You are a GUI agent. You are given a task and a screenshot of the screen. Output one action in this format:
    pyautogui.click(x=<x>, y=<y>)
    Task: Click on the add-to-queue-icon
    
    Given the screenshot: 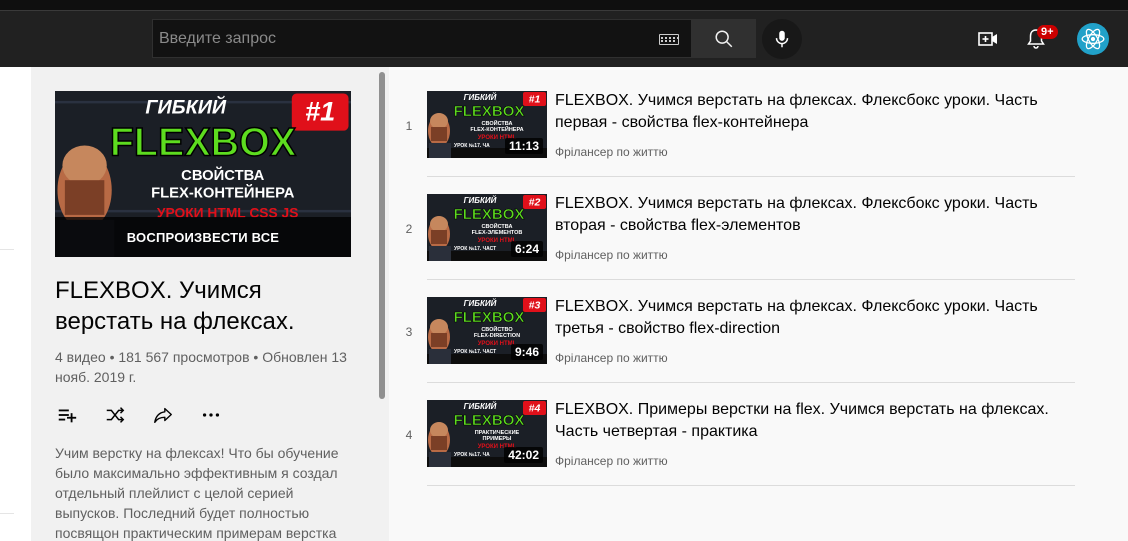 What is the action you would take?
    pyautogui.click(x=67, y=416)
    